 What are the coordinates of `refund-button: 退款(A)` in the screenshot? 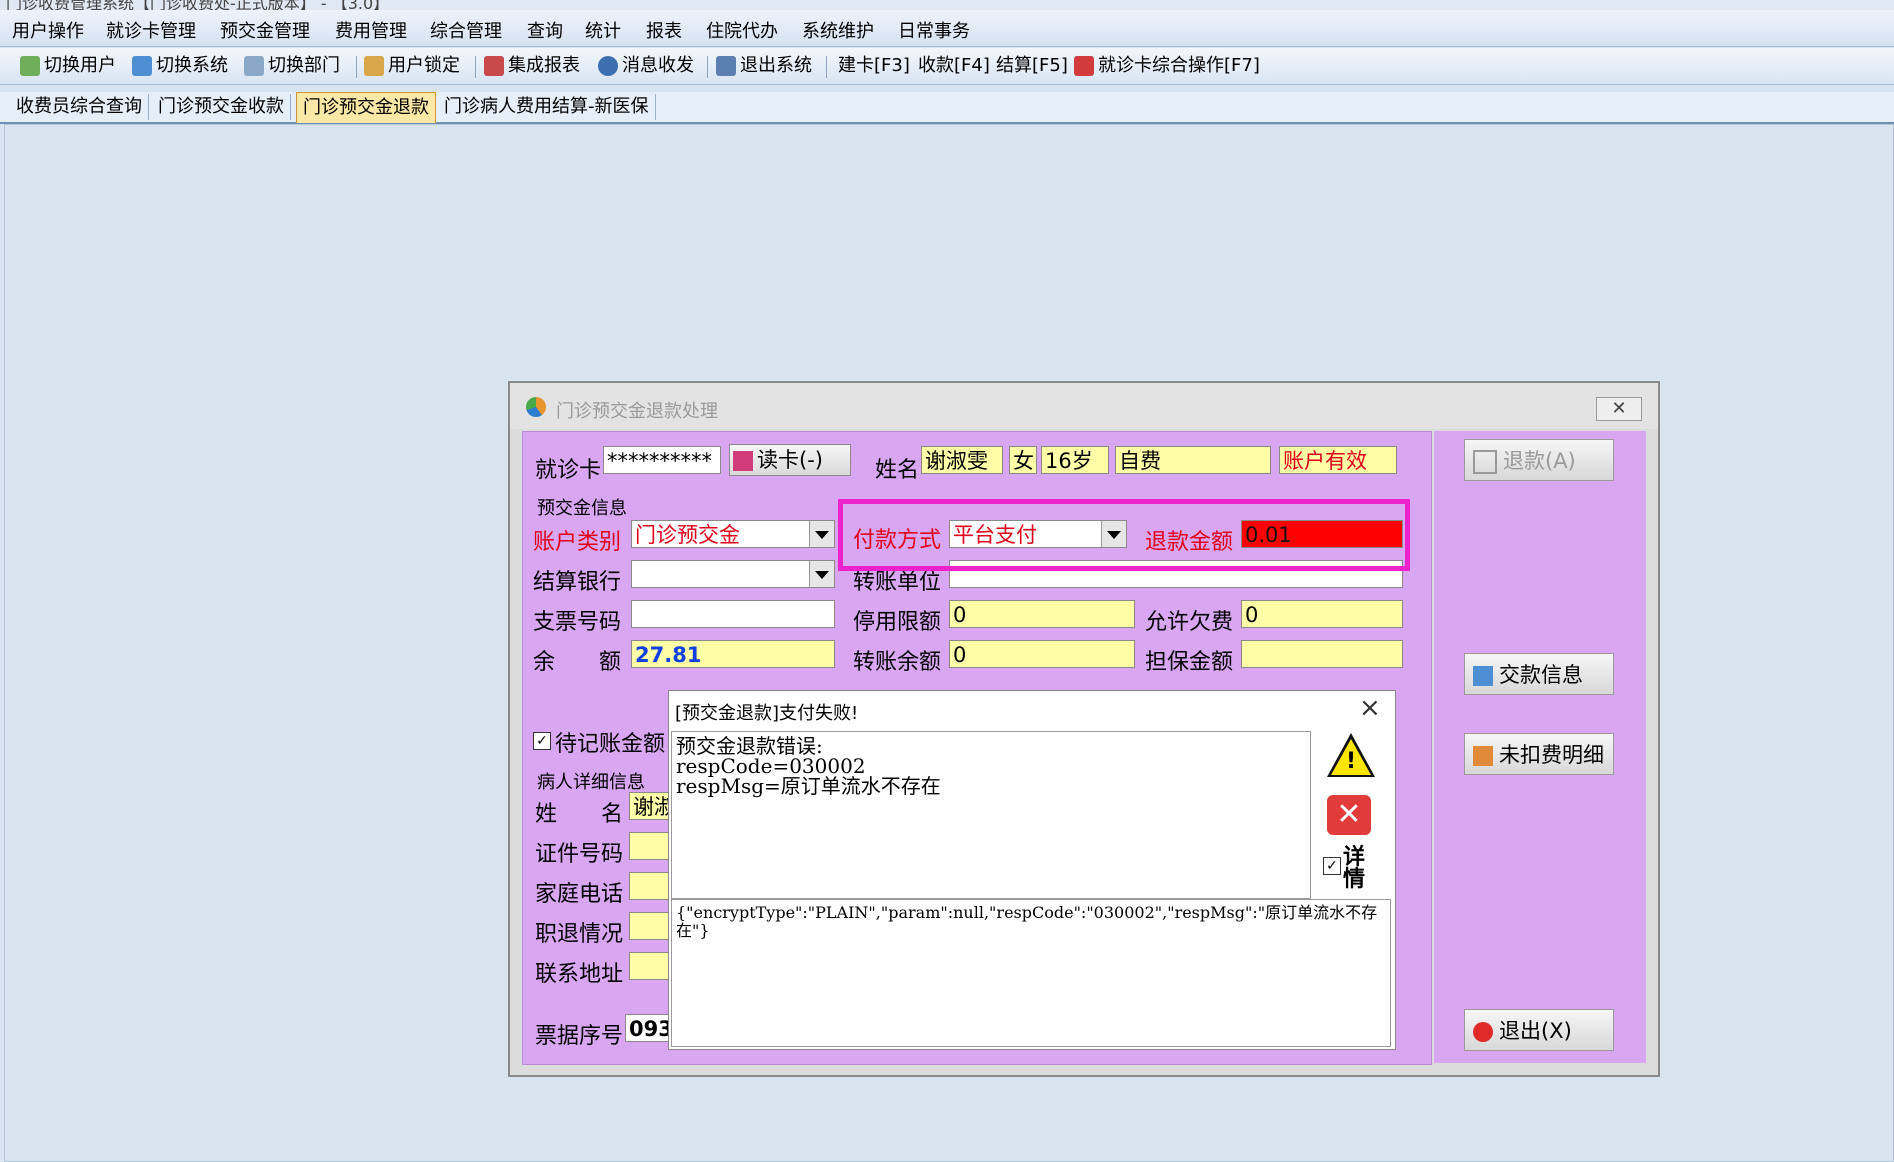 It's located at (1539, 460).